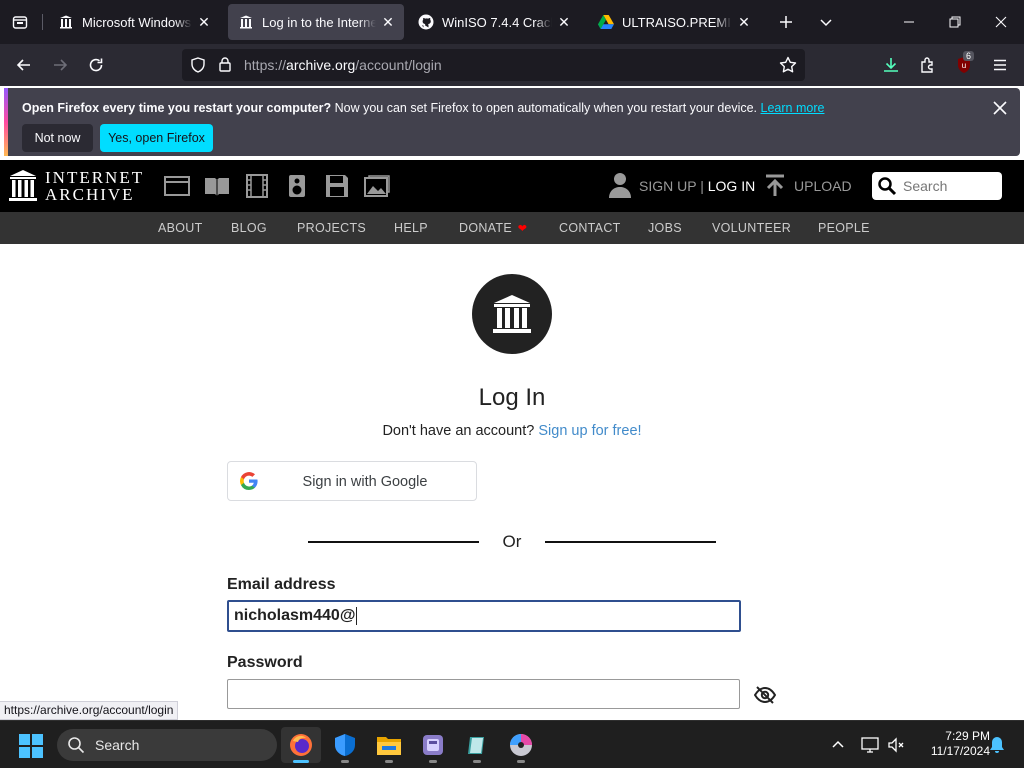 The height and width of the screenshot is (768, 1024). I want to click on nav-blog: BLOG, so click(249, 228).